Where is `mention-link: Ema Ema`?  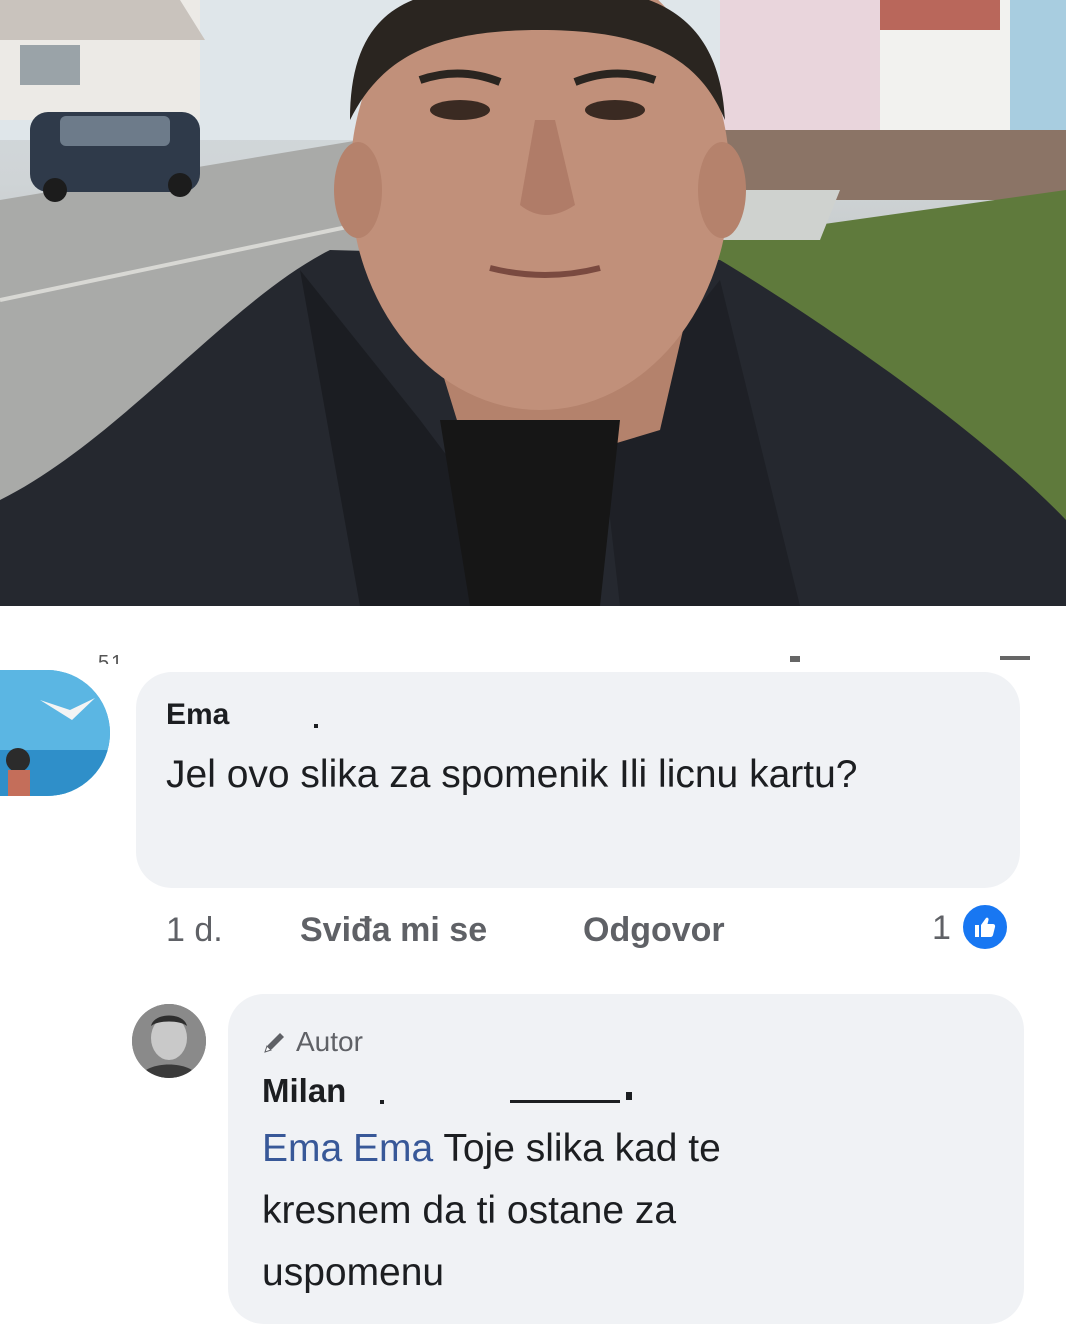
mention-link: Ema Ema is located at coordinates (347, 1148).